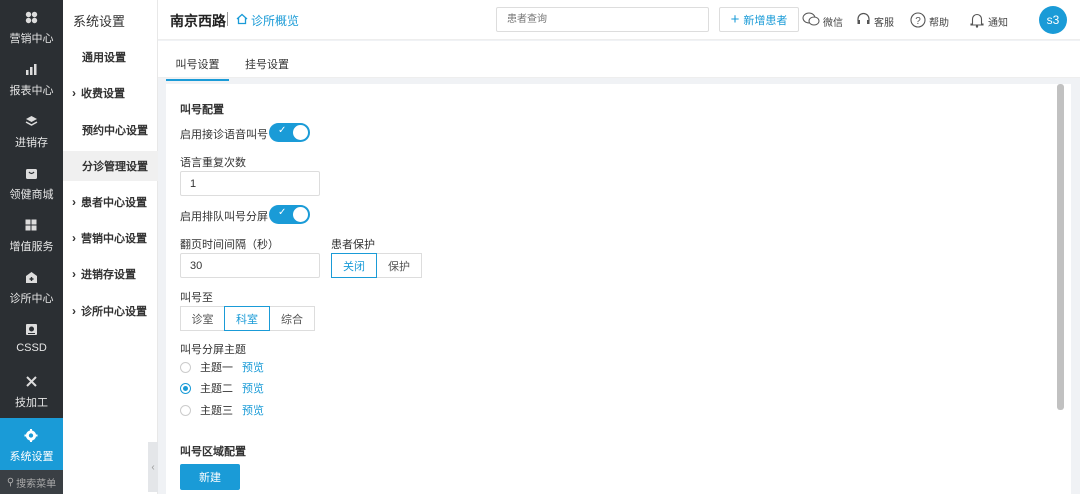 The image size is (1080, 494). I want to click on callto-all-option: 综合, so click(292, 318).